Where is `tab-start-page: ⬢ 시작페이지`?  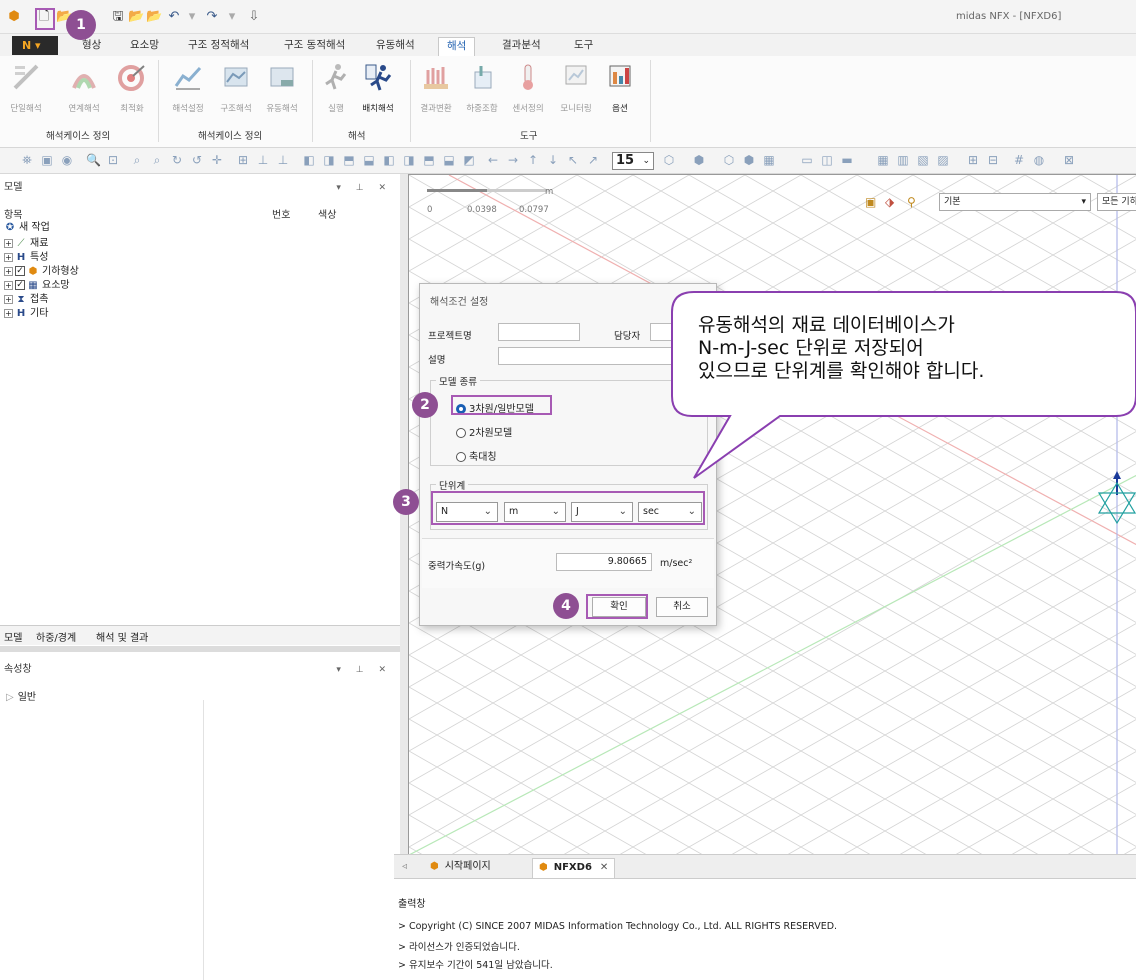 tab-start-page: ⬢ 시작페이지 is located at coordinates (460, 868).